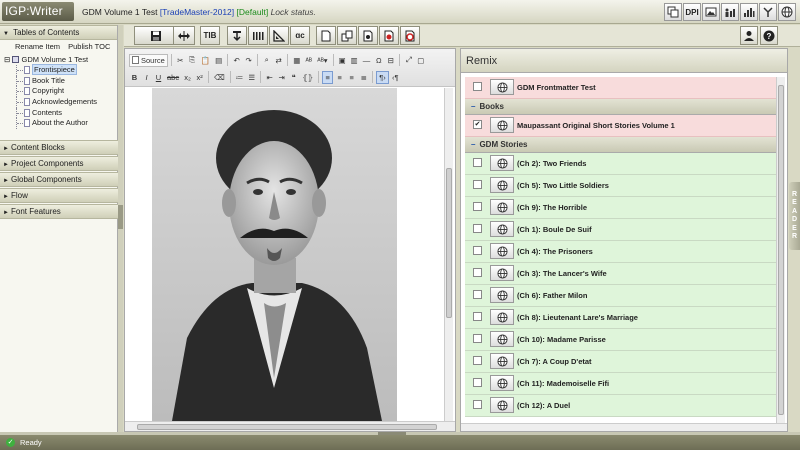  What do you see at coordinates (561, 339) in the screenshot?
I see `remix-item-label: (Ch 10): Madame Parisse` at bounding box center [561, 339].